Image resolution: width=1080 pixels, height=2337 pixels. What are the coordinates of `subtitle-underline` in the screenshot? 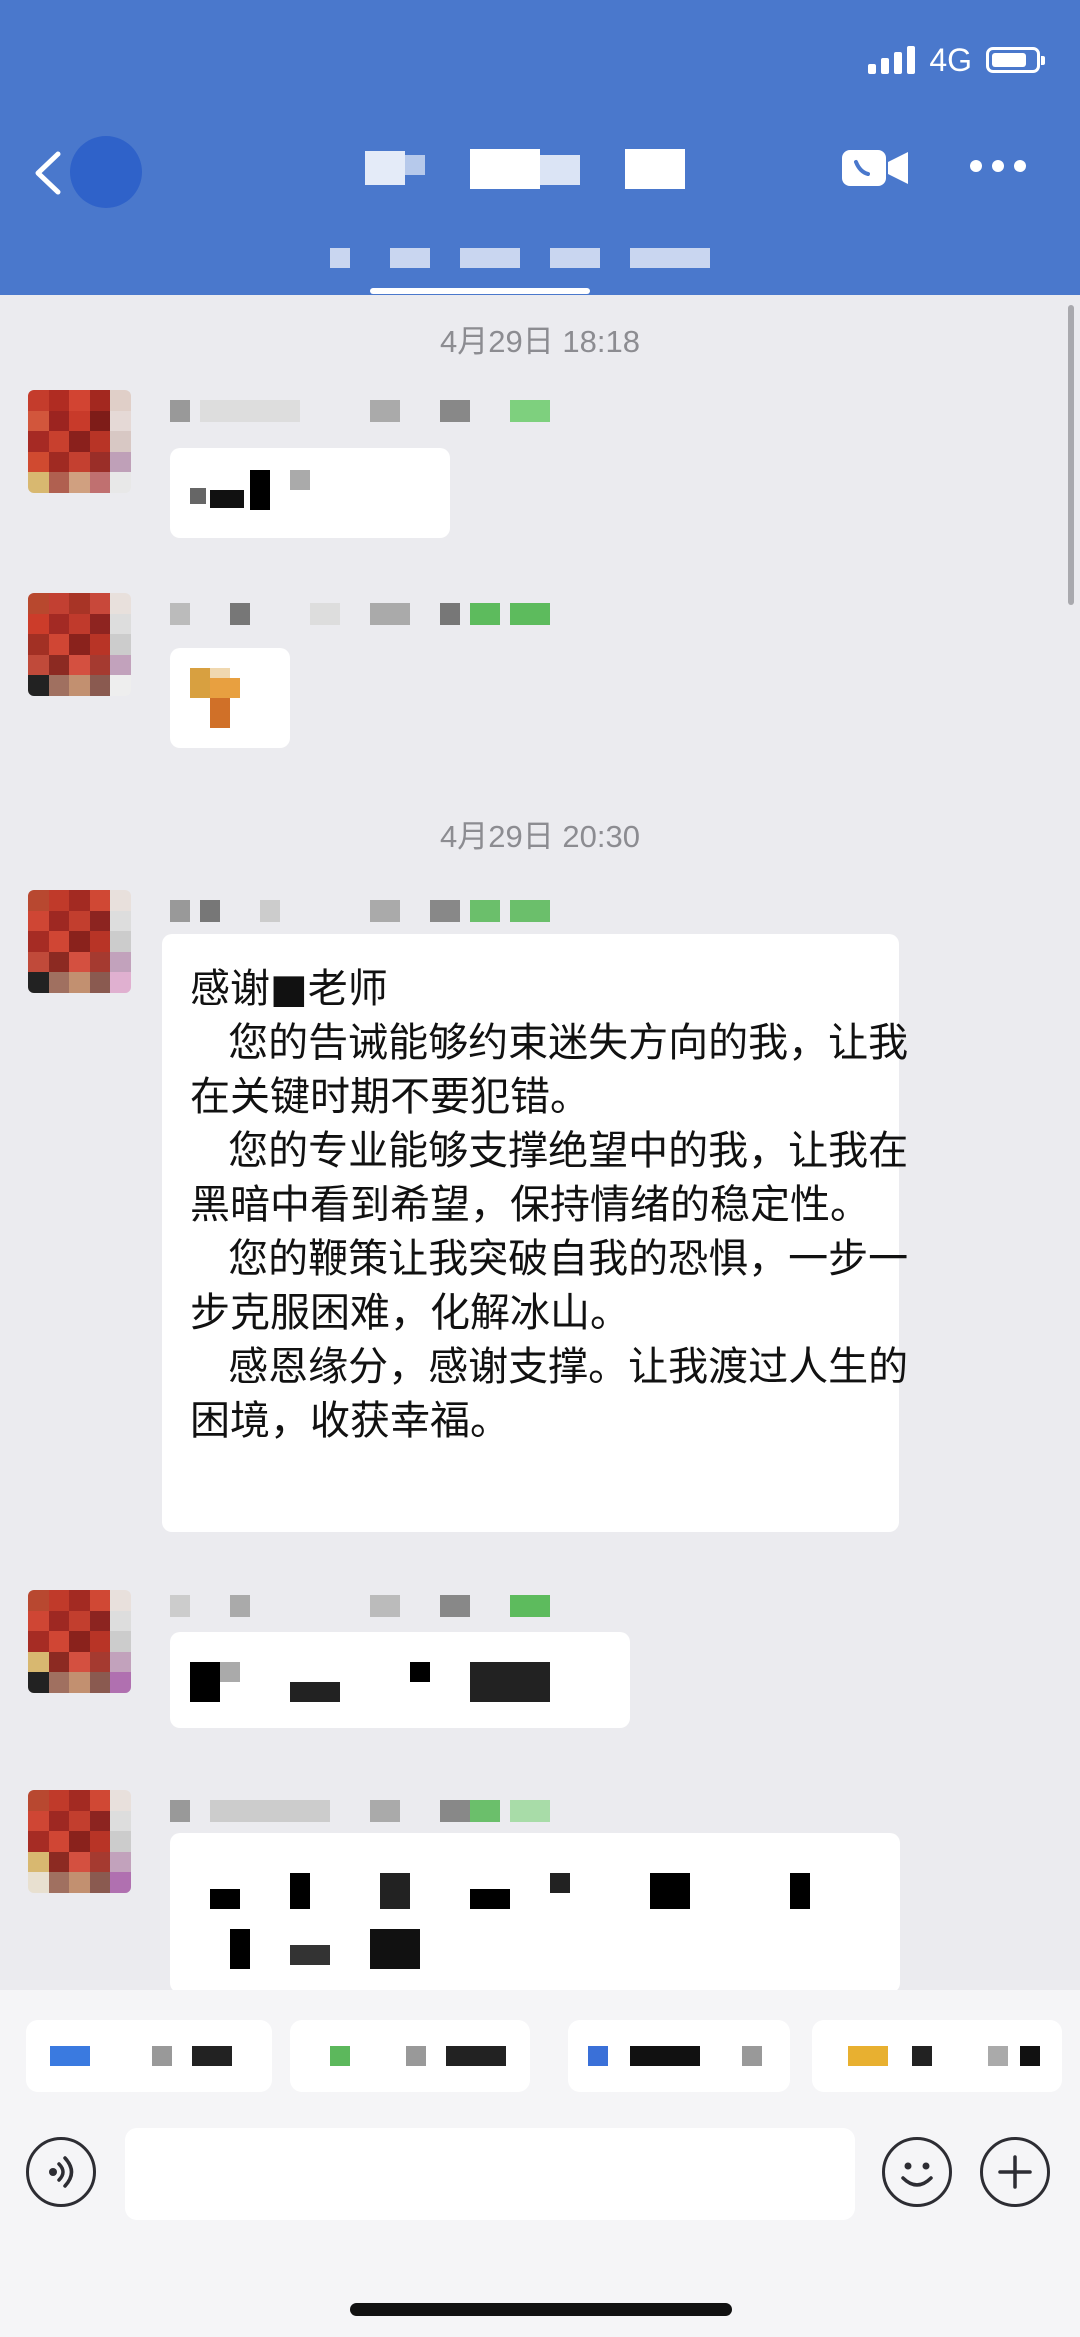 It's located at (480, 291).